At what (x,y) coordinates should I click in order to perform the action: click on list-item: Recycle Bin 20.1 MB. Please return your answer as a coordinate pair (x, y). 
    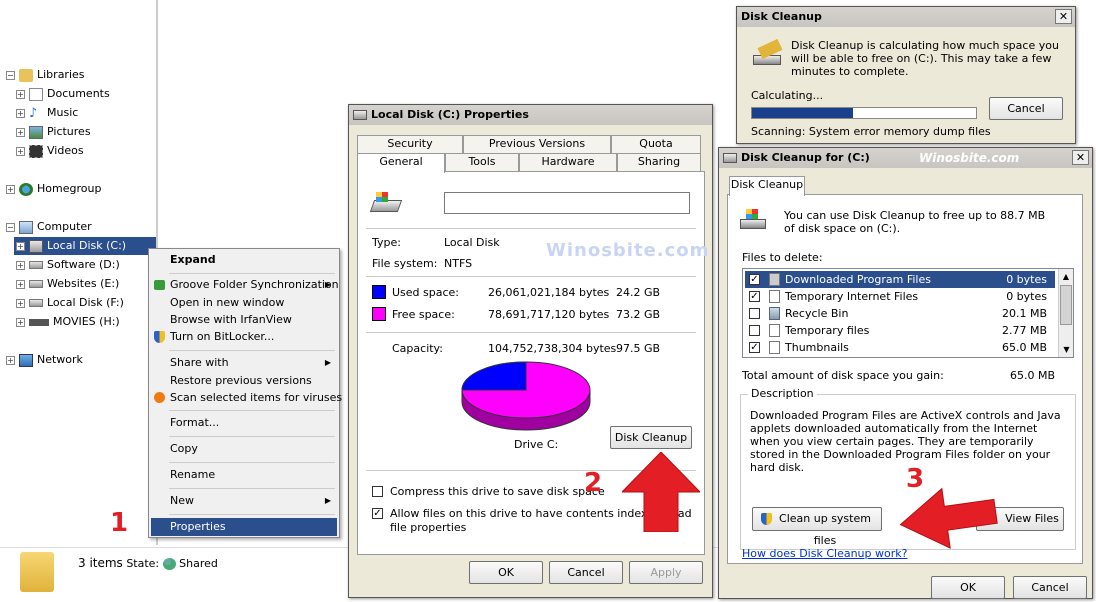
    Looking at the image, I should click on (900, 313).